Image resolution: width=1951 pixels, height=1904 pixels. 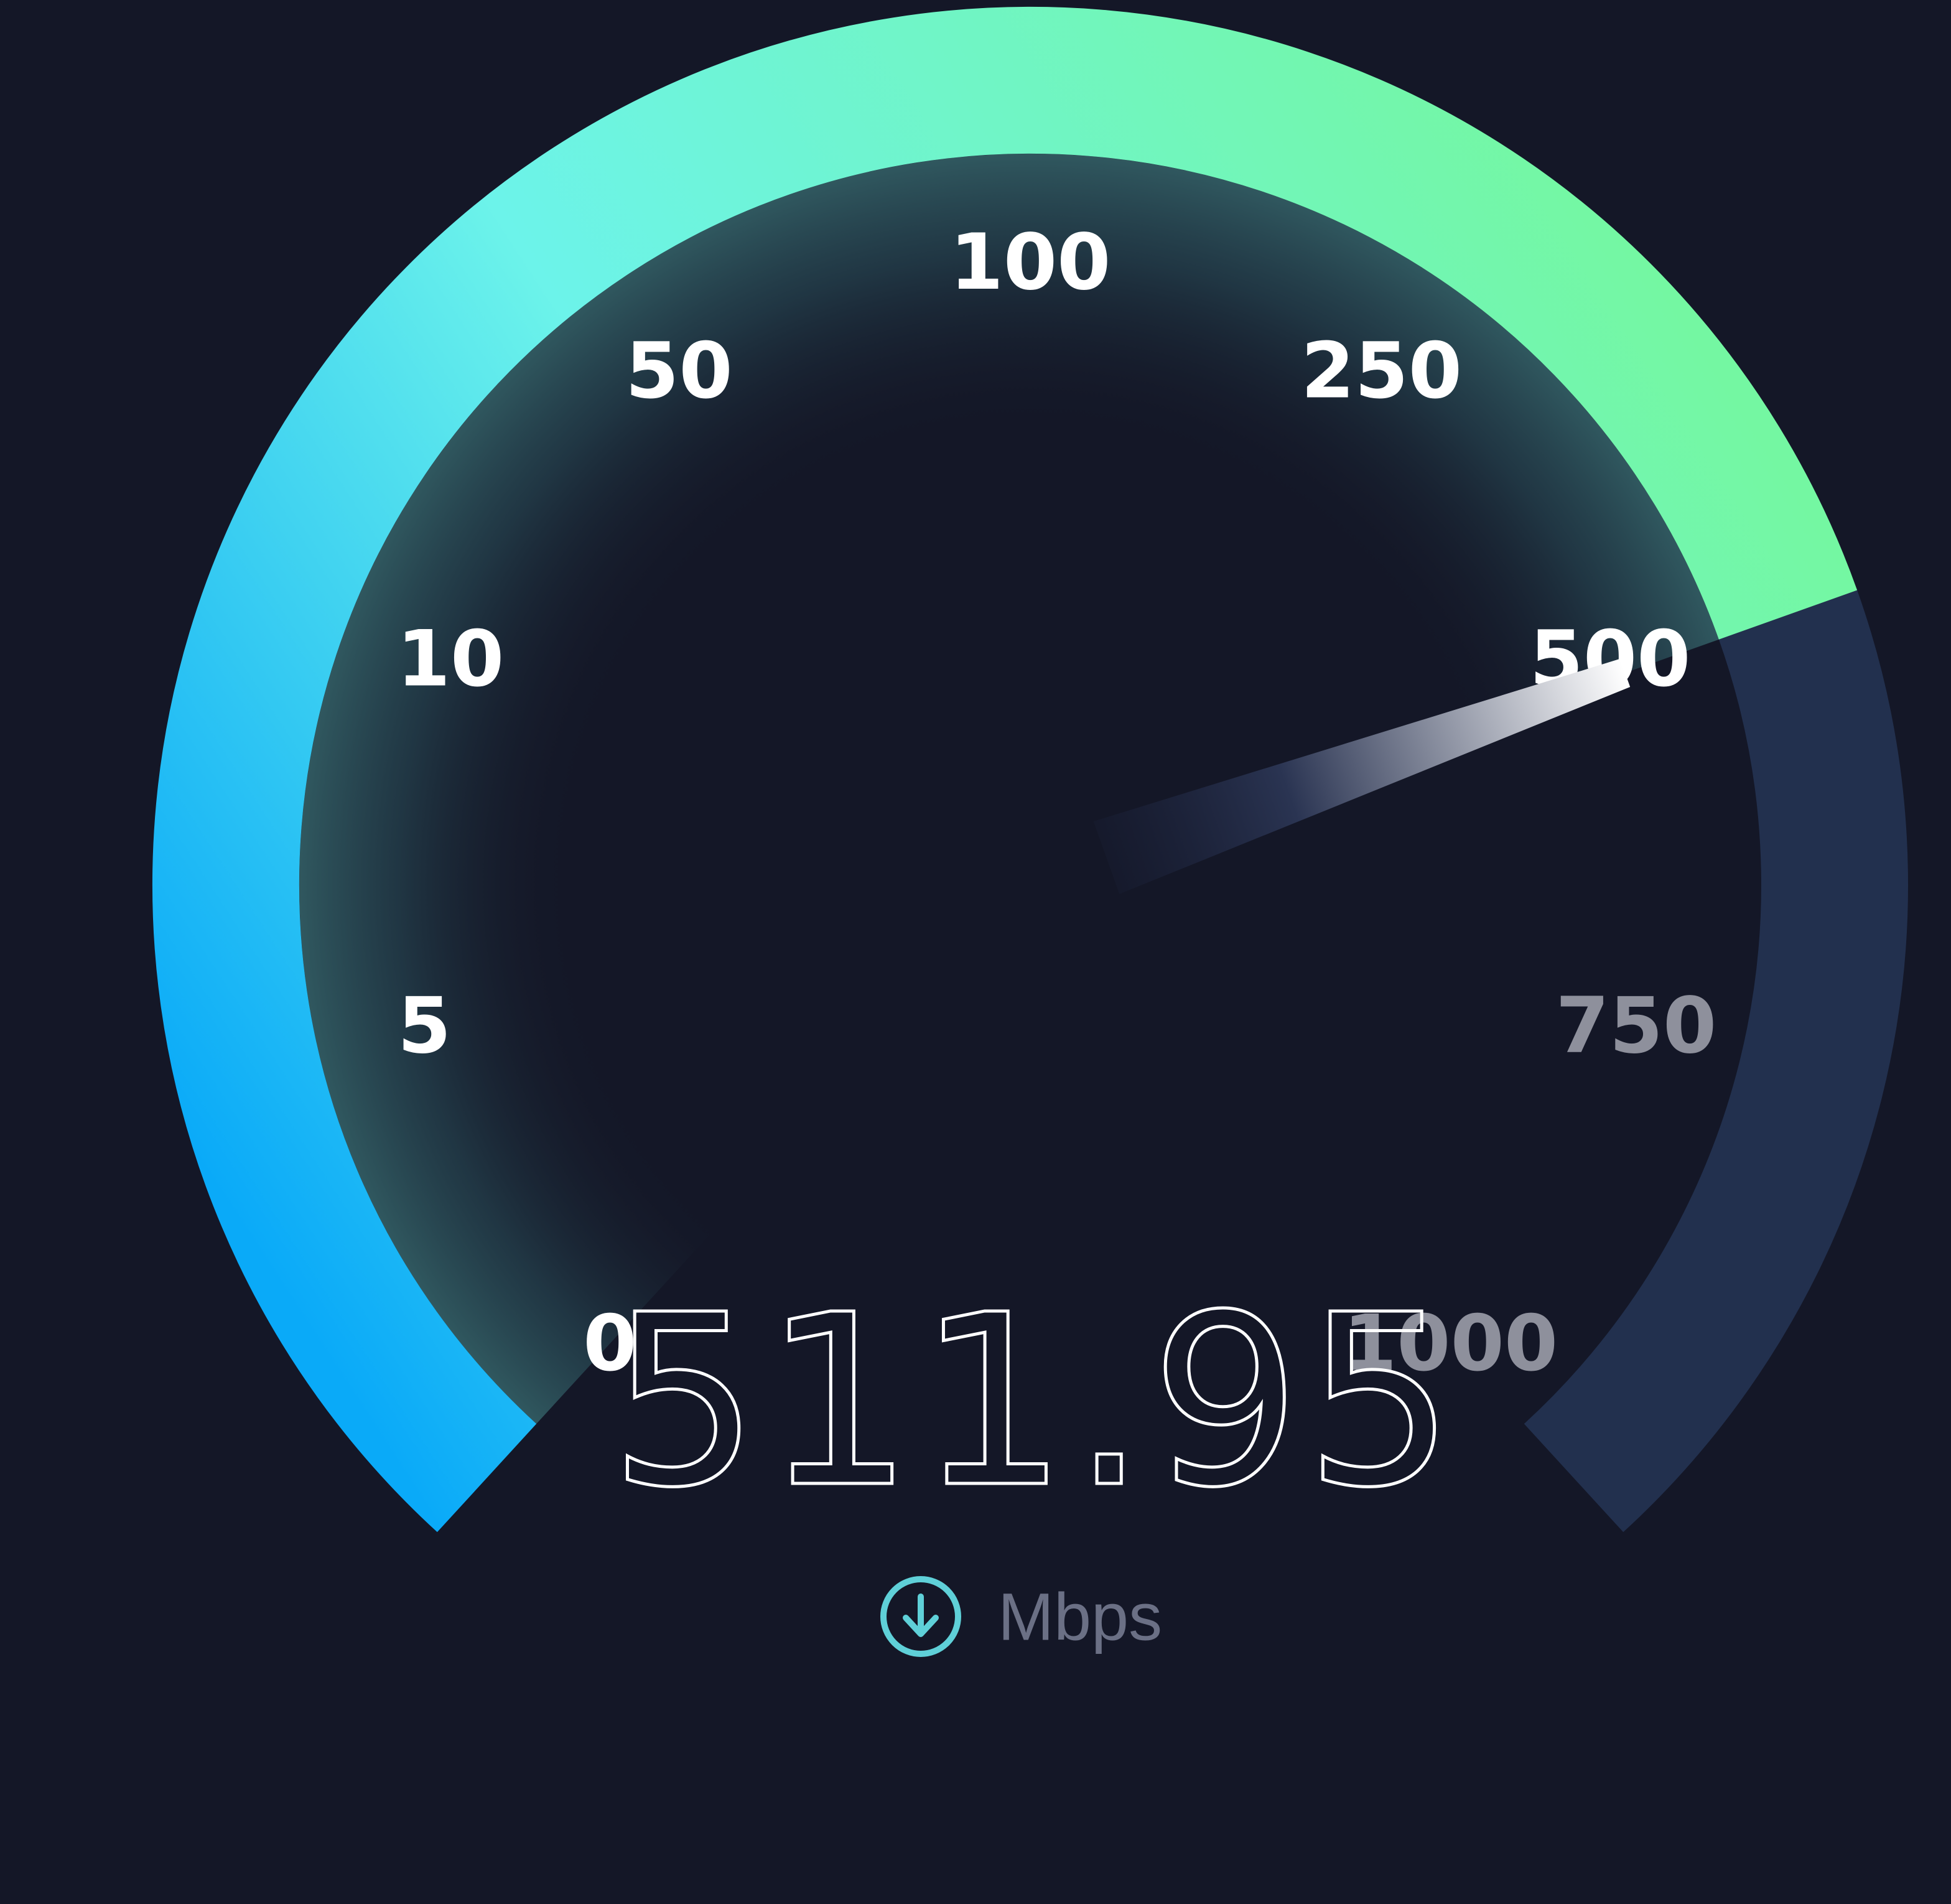 I want to click on tick-label-50: 50, so click(x=679, y=371).